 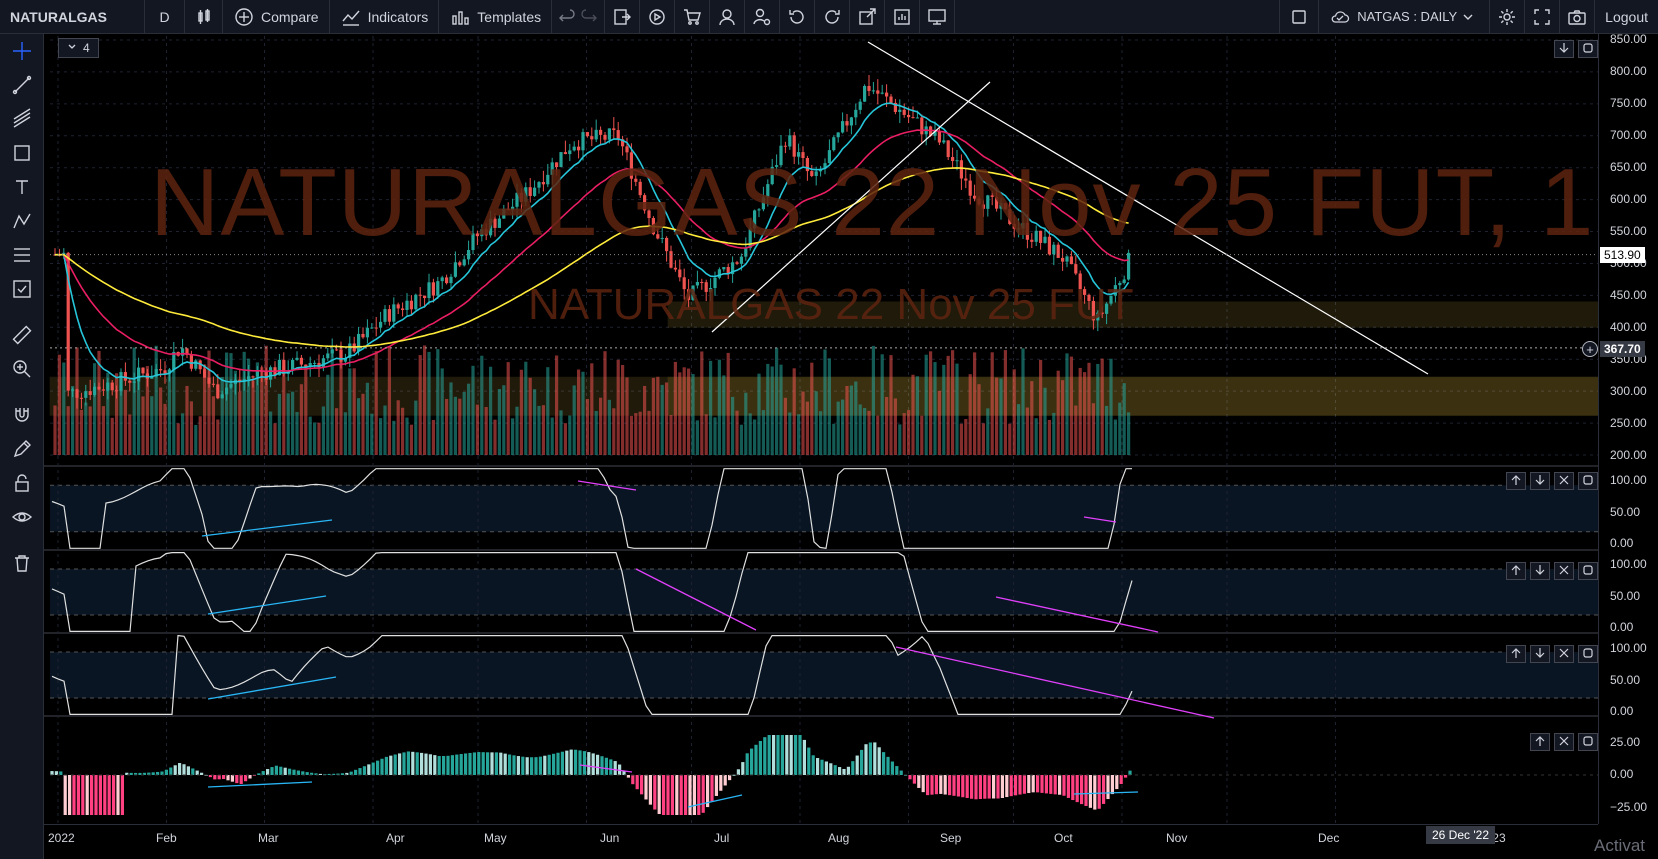 I want to click on history-button, so click(x=798, y=17).